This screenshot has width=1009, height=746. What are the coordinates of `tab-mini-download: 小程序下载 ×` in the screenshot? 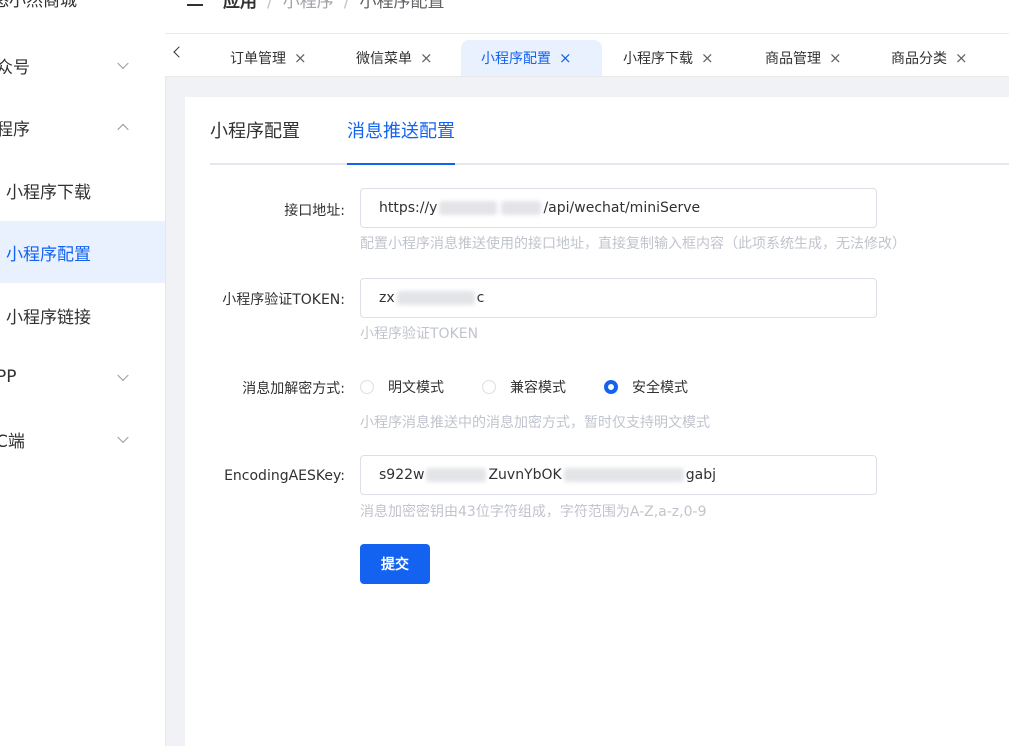 It's located at (663, 58).